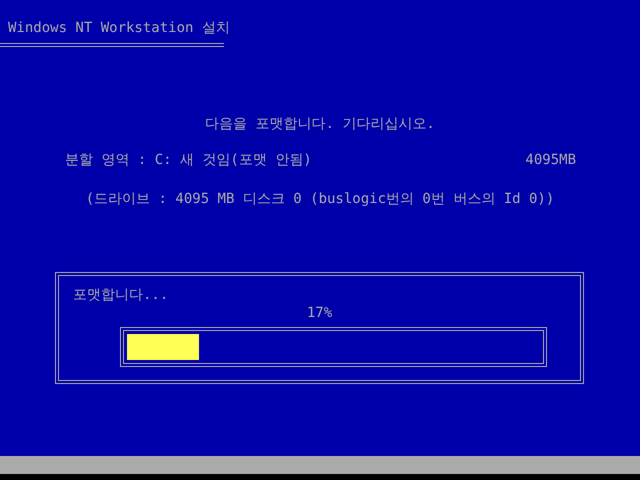 Image resolution: width=640 pixels, height=480 pixels. What do you see at coordinates (550, 160) in the screenshot?
I see `partition-size: 4095MB` at bounding box center [550, 160].